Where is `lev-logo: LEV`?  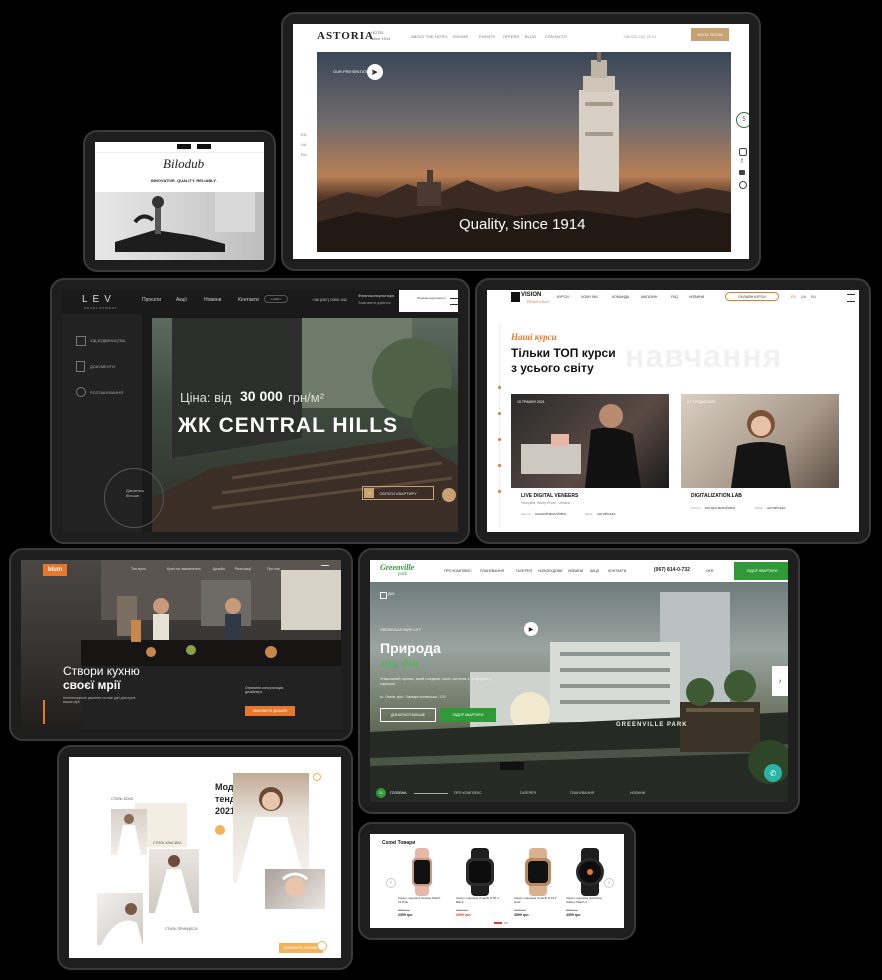 lev-logo: LEV is located at coordinates (99, 299).